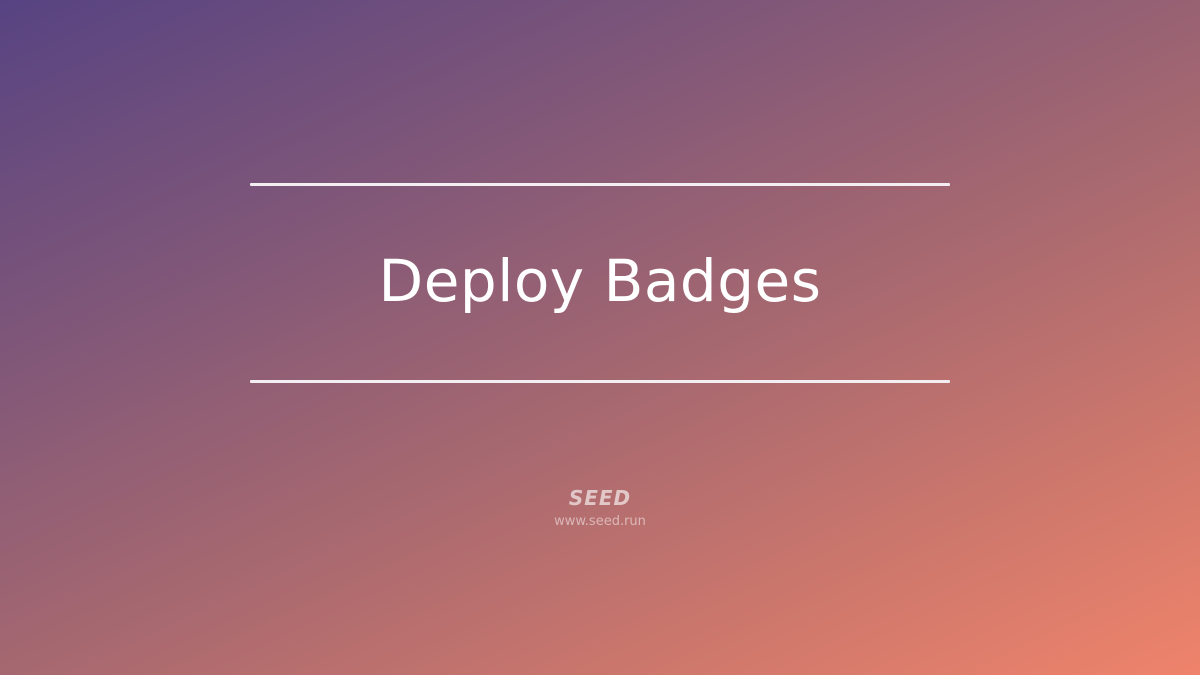 The image size is (1200, 675). I want to click on brand-logo-text: SEED, so click(600, 498).